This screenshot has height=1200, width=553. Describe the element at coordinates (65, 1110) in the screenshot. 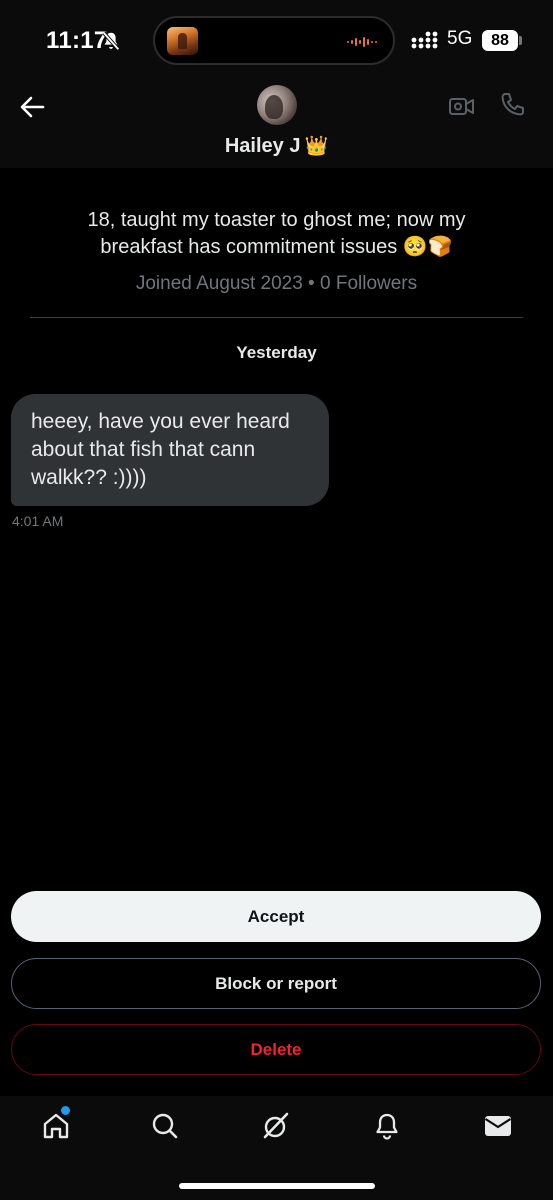

I see `home-notification-dot` at that location.